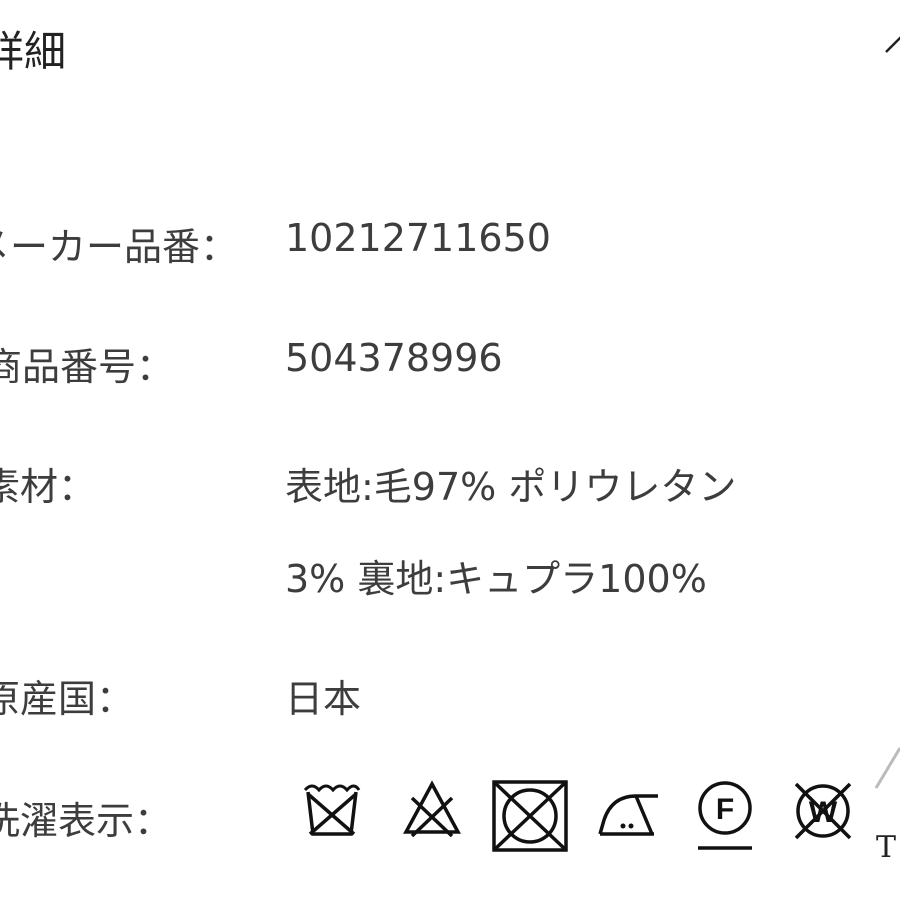 The image size is (900, 900). Describe the element at coordinates (530, 816) in the screenshot. I see `no-tumble-dry-icon` at that location.